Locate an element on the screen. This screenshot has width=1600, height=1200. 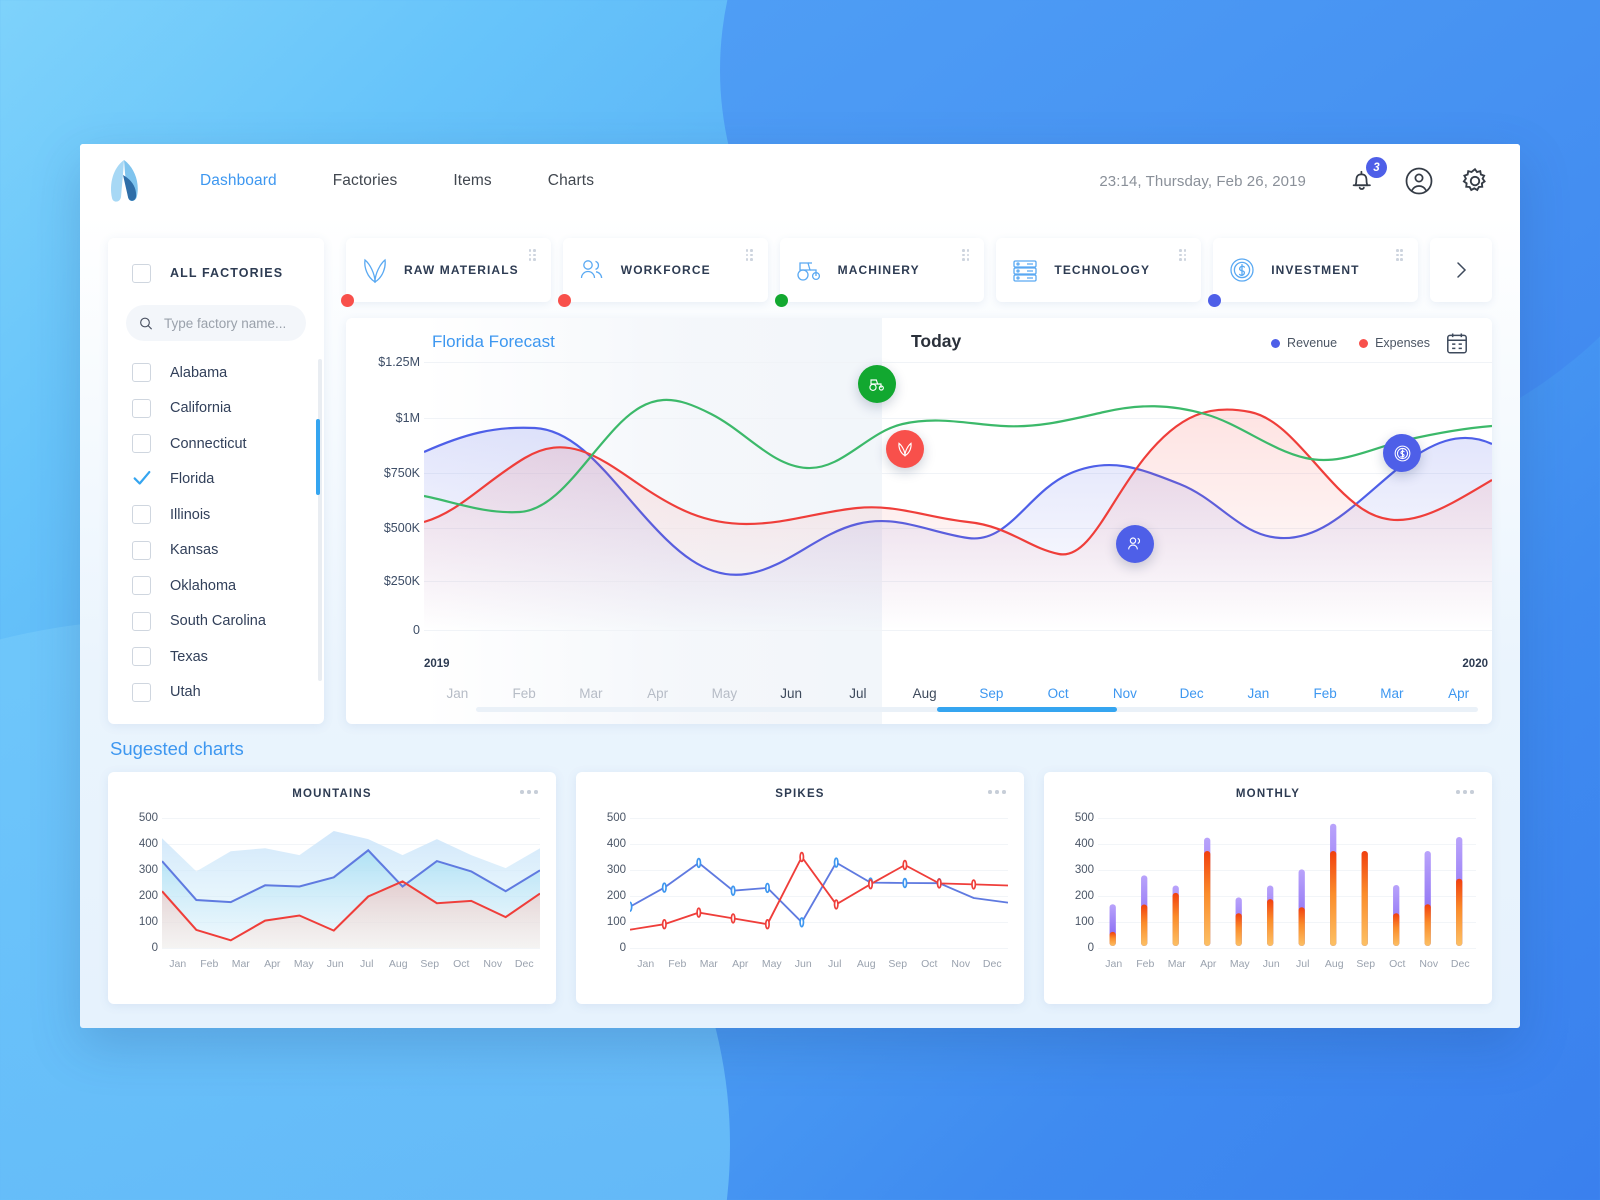
factory-checkbox-texas is located at coordinates (141, 657).